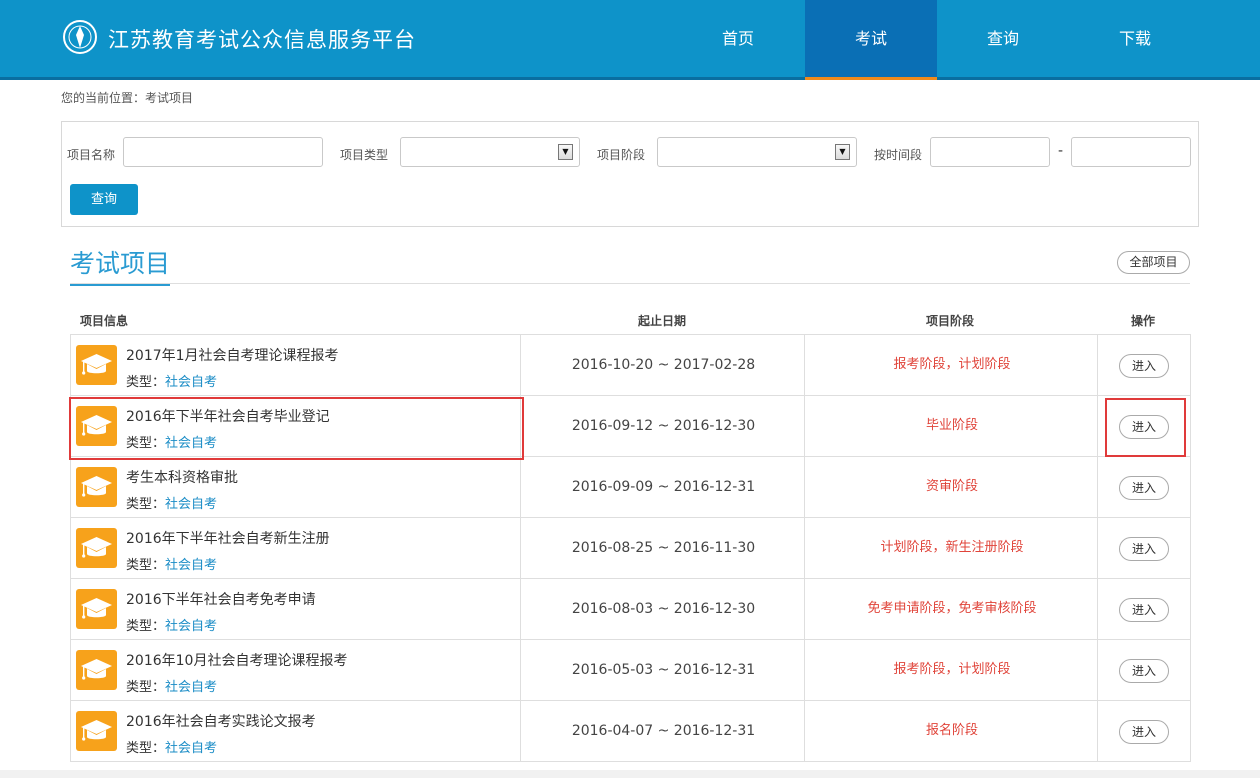 The width and height of the screenshot is (1260, 778). I want to click on nav-exam: 考试, so click(871, 40).